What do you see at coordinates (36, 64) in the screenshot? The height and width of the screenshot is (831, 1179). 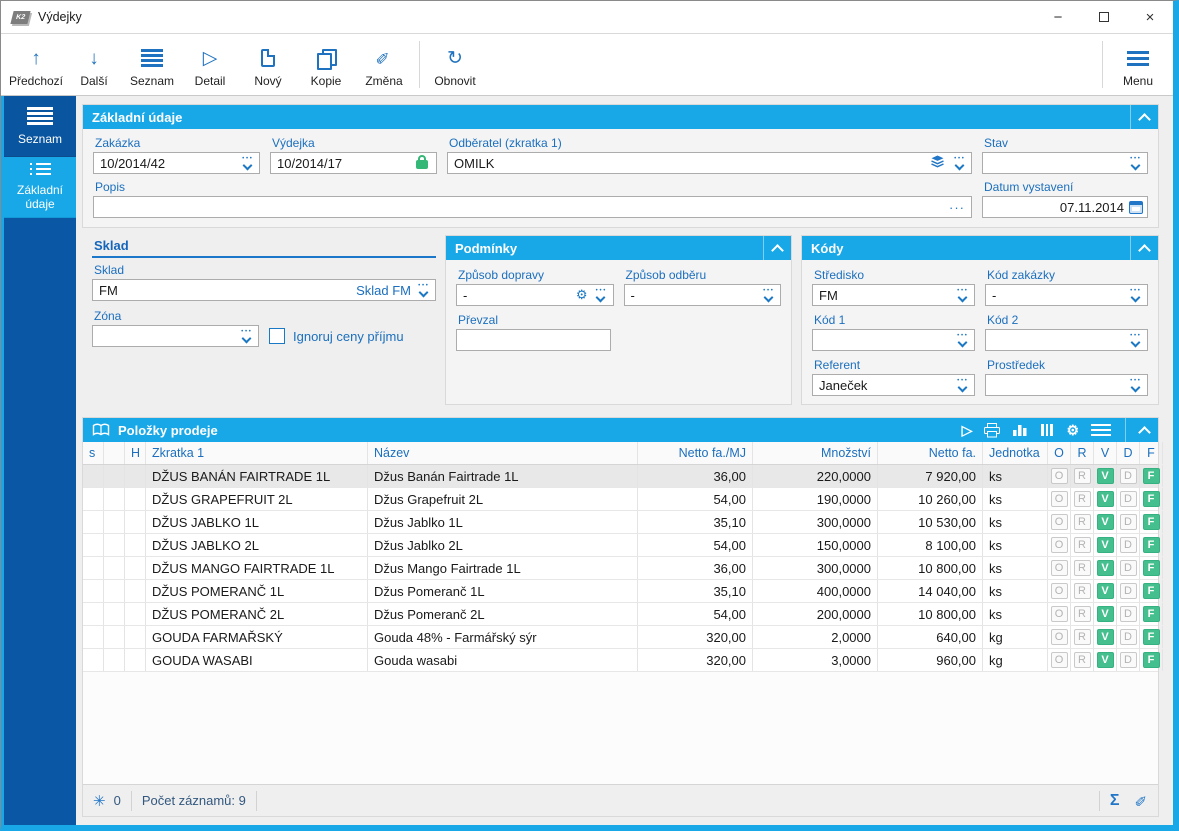 I see `previous-button: ↑ Předchozí` at bounding box center [36, 64].